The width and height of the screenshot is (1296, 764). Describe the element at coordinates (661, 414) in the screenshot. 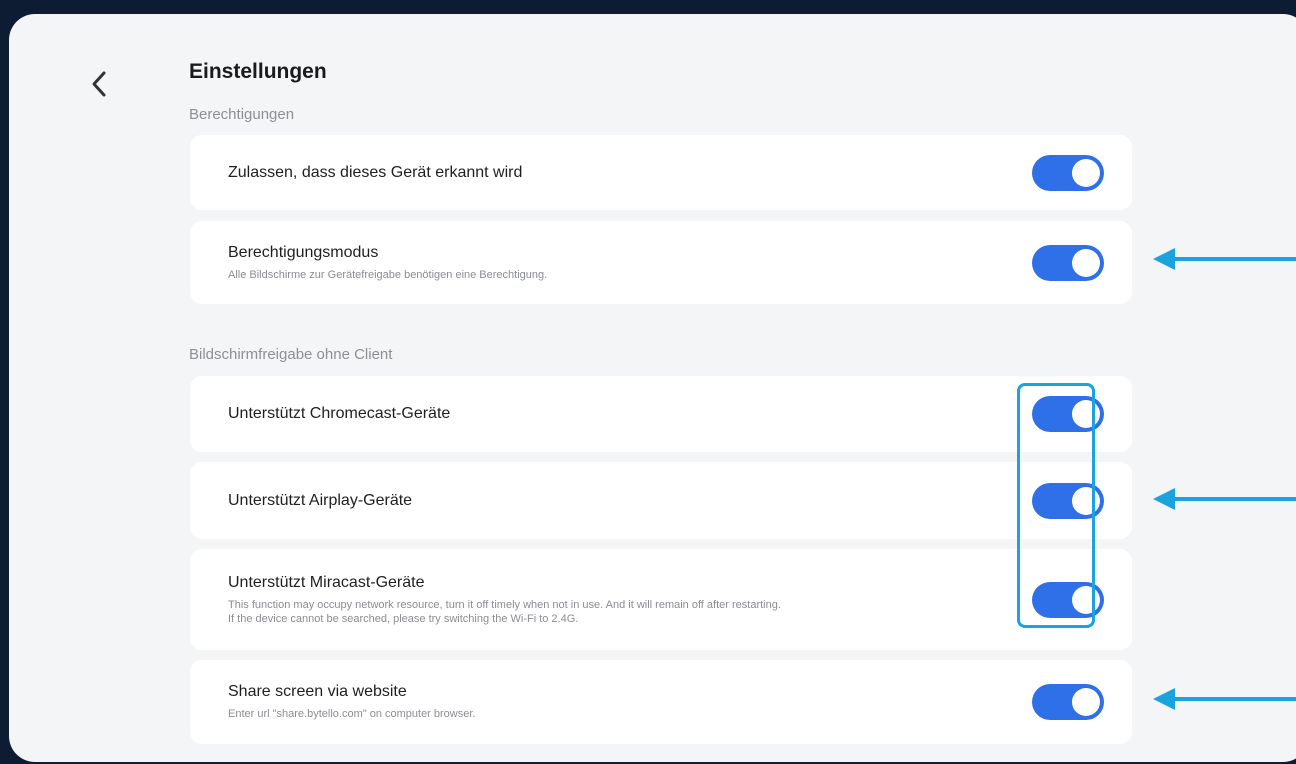

I see `setting-card-chromecast: Unterstützt Chromecast-Geräte` at that location.